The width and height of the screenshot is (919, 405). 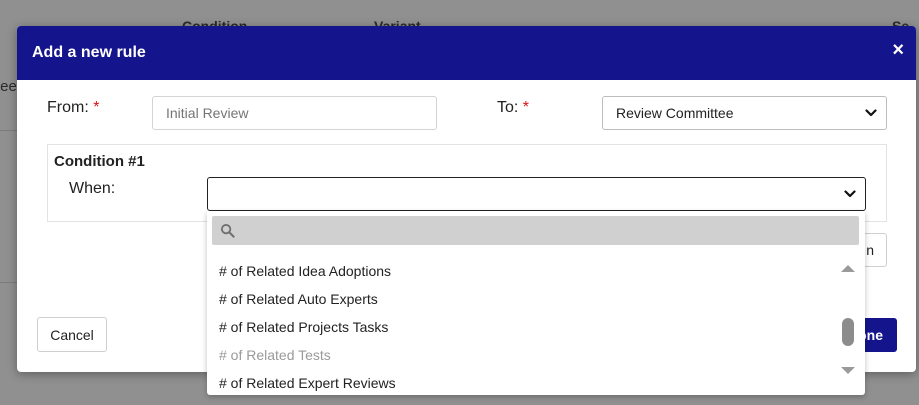 I want to click on from-input, so click(x=294, y=113).